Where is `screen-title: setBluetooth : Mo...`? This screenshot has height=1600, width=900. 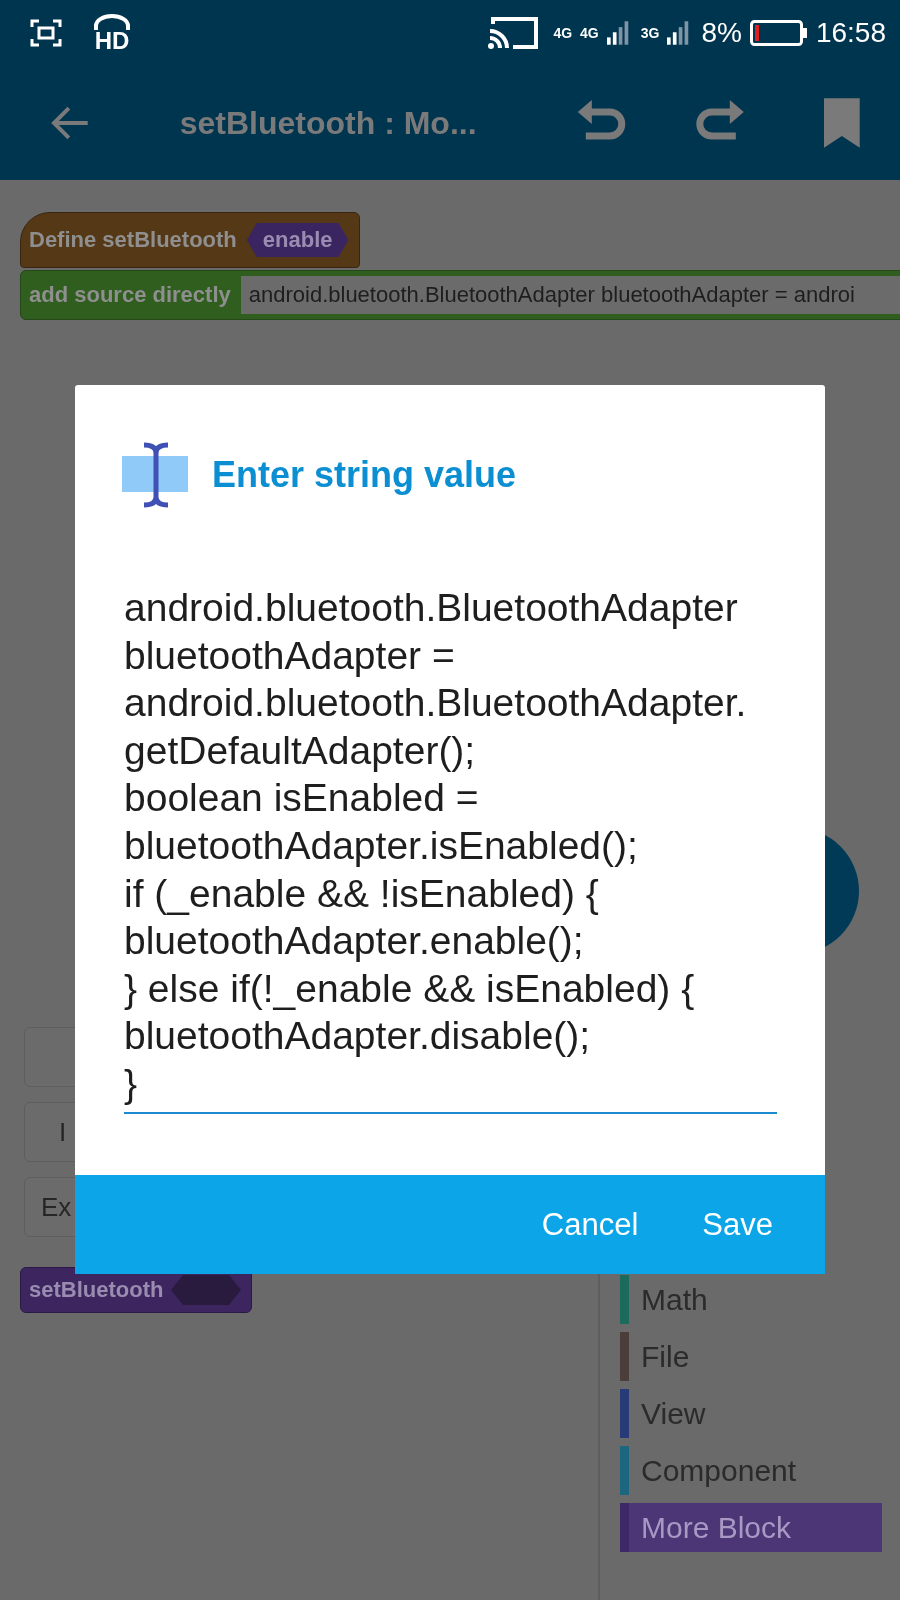 screen-title: setBluetooth : Mo... is located at coordinates (328, 123).